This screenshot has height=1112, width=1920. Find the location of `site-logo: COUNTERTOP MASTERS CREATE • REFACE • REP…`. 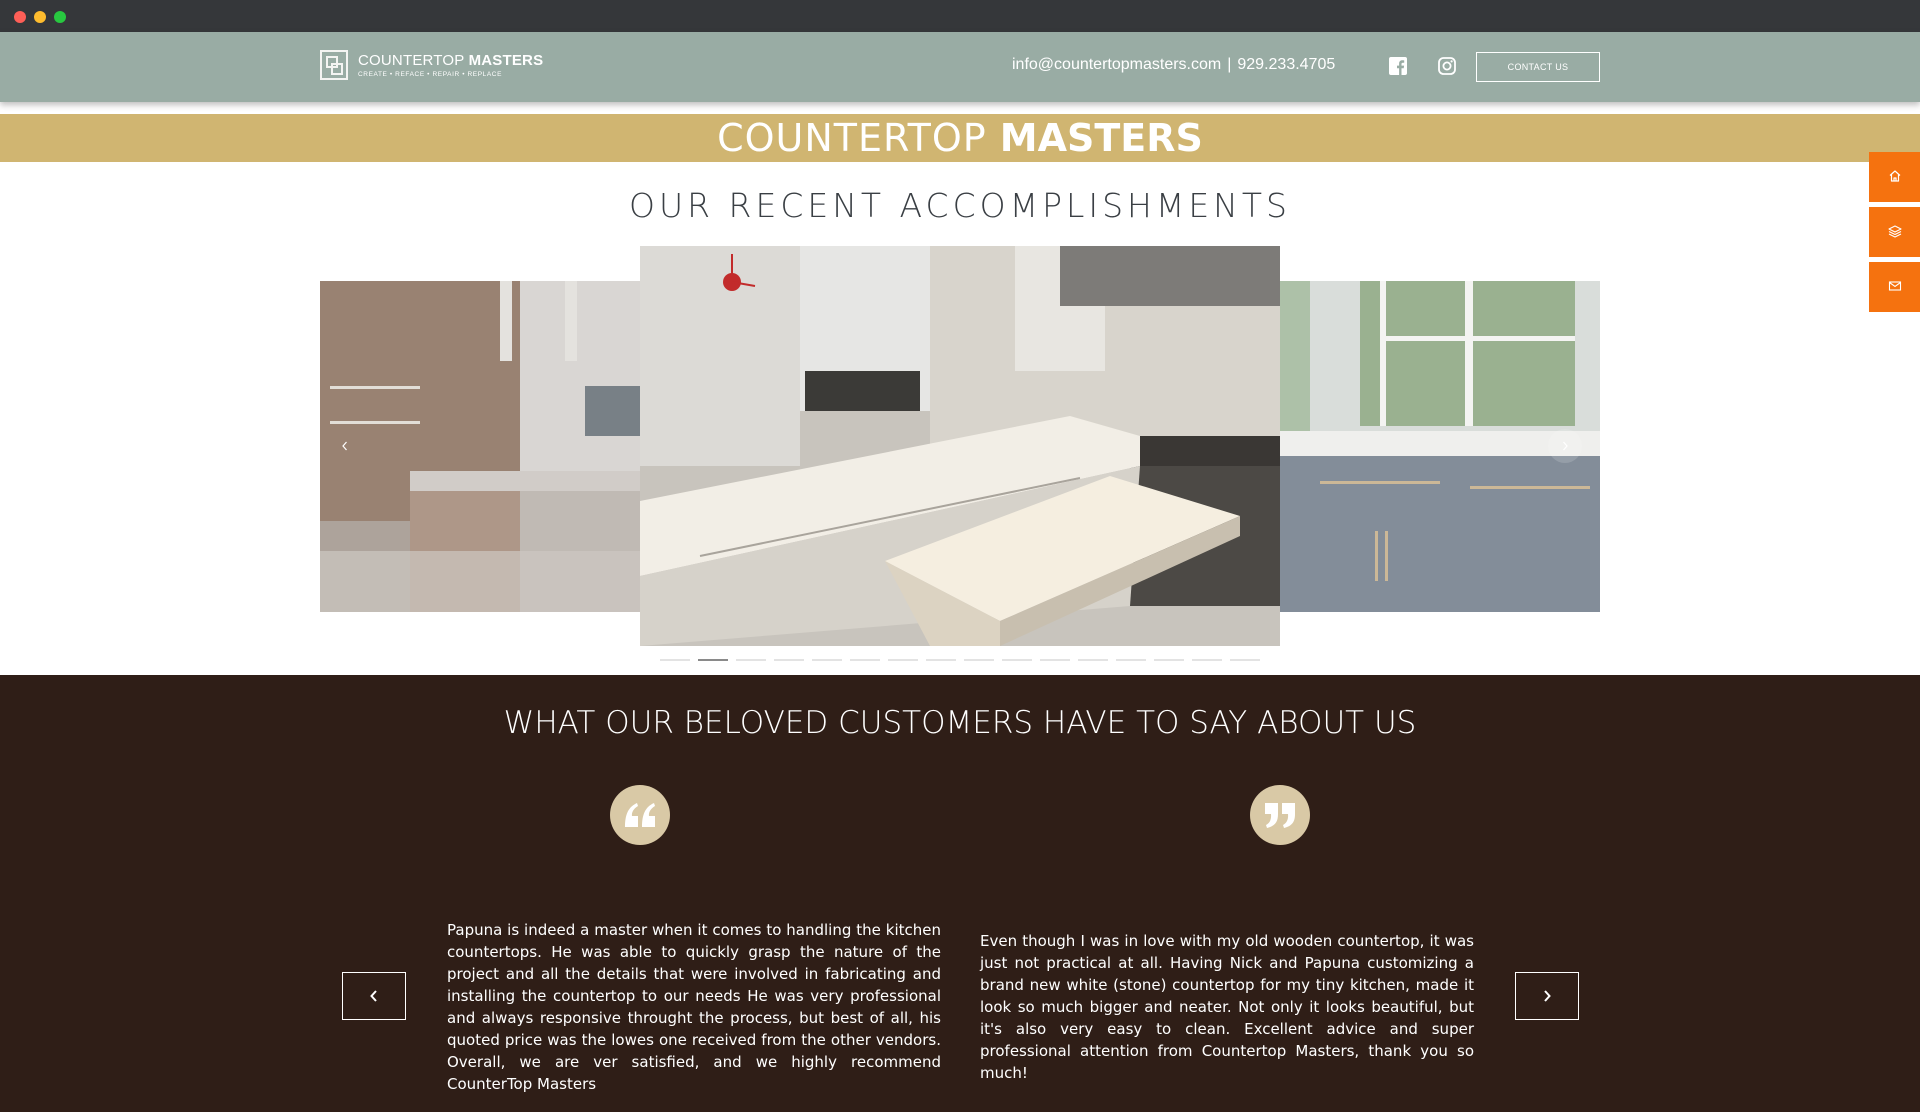

site-logo: COUNTERTOP MASTERS CREATE • REFACE • REP… is located at coordinates (431, 65).